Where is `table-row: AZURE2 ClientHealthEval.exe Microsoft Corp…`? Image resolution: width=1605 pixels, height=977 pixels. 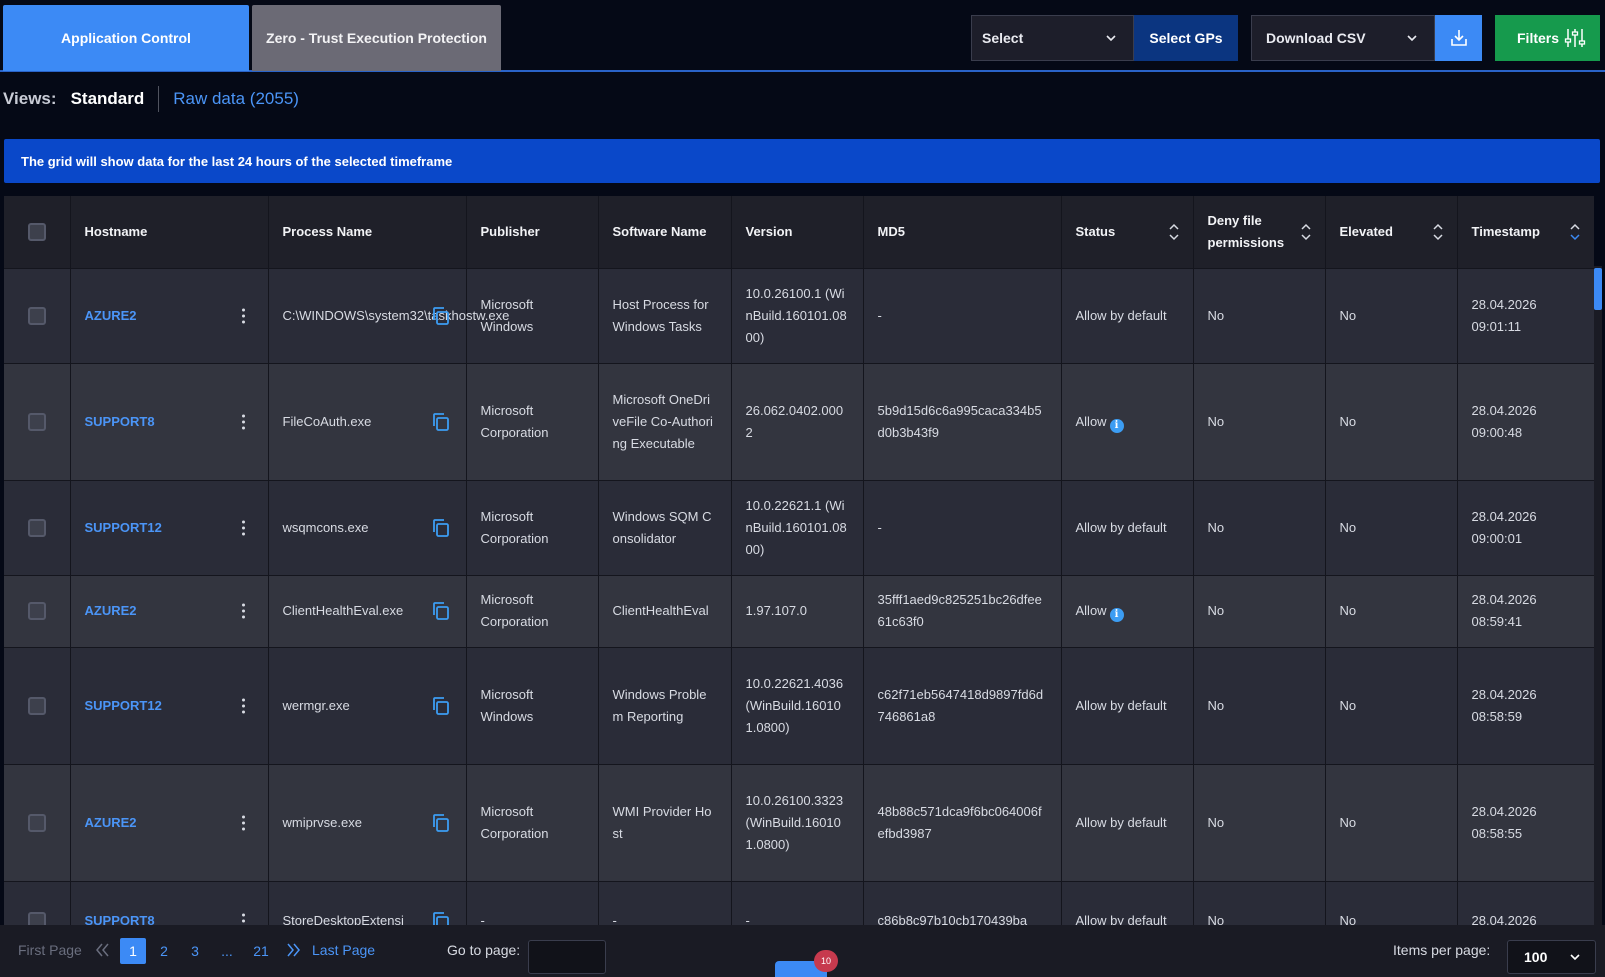 table-row: AZURE2 ClientHealthEval.exe Microsoft Corp… is located at coordinates (799, 611).